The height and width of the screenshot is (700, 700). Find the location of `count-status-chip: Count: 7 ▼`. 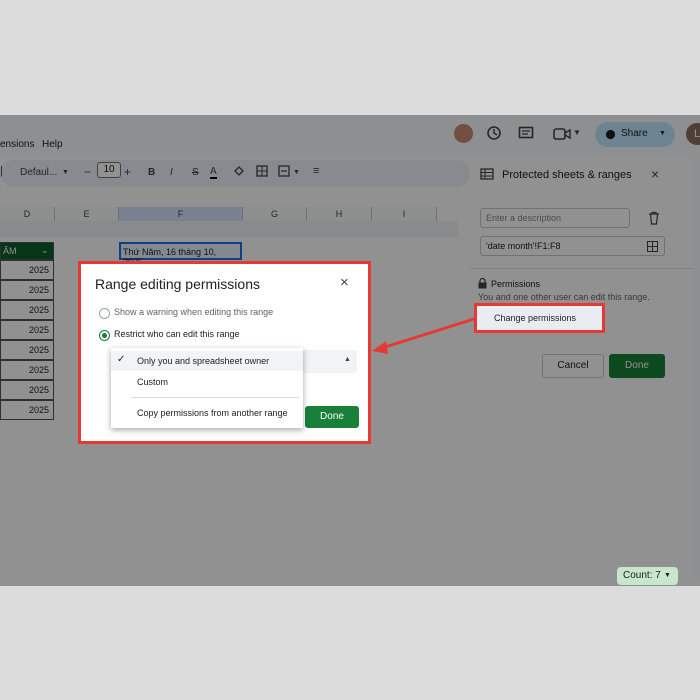

count-status-chip: Count: 7 ▼ is located at coordinates (647, 576).